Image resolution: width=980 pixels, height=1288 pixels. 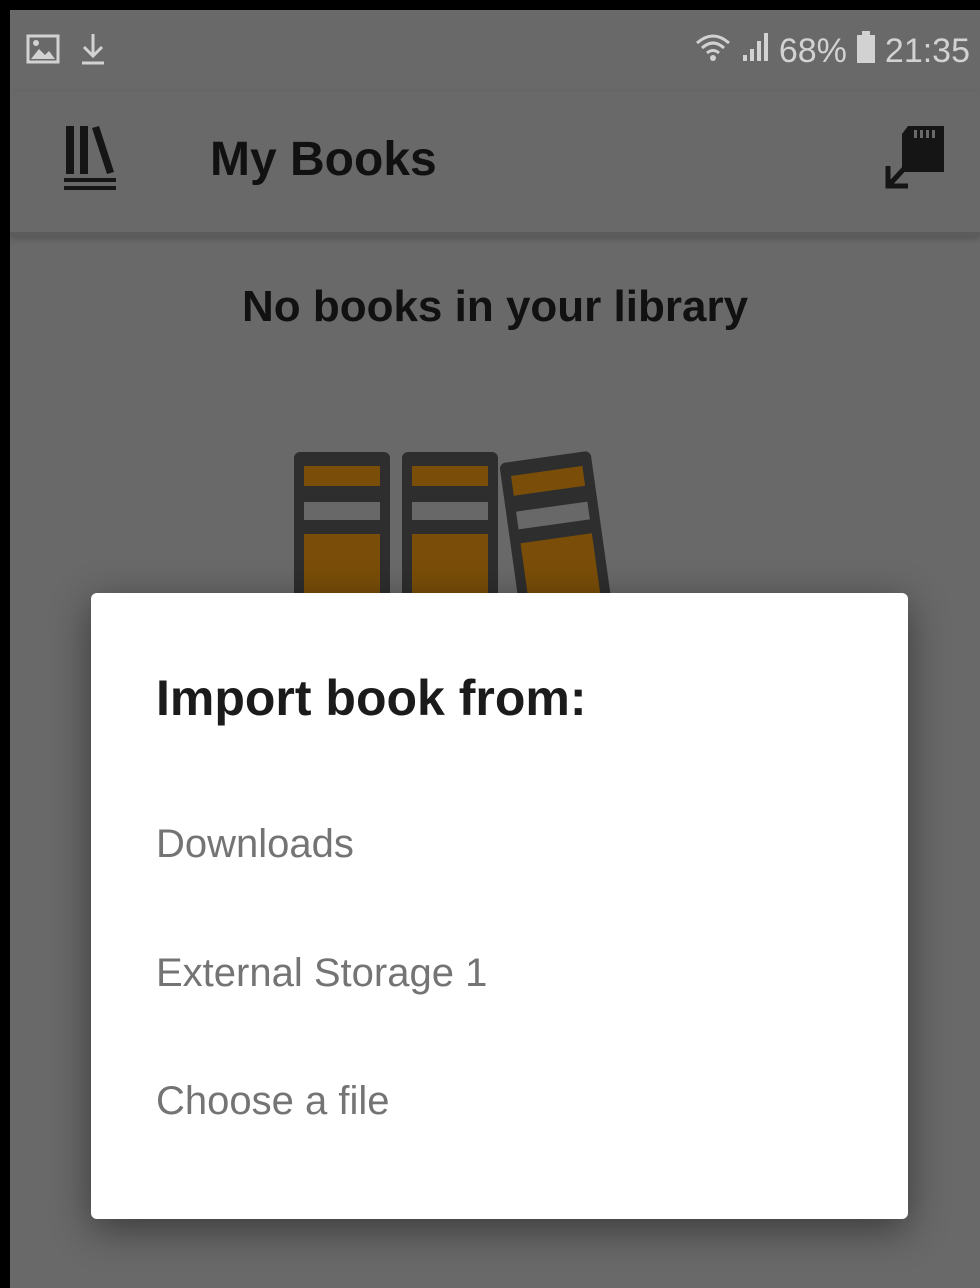 What do you see at coordinates (713, 51) in the screenshot?
I see `wifi-icon` at bounding box center [713, 51].